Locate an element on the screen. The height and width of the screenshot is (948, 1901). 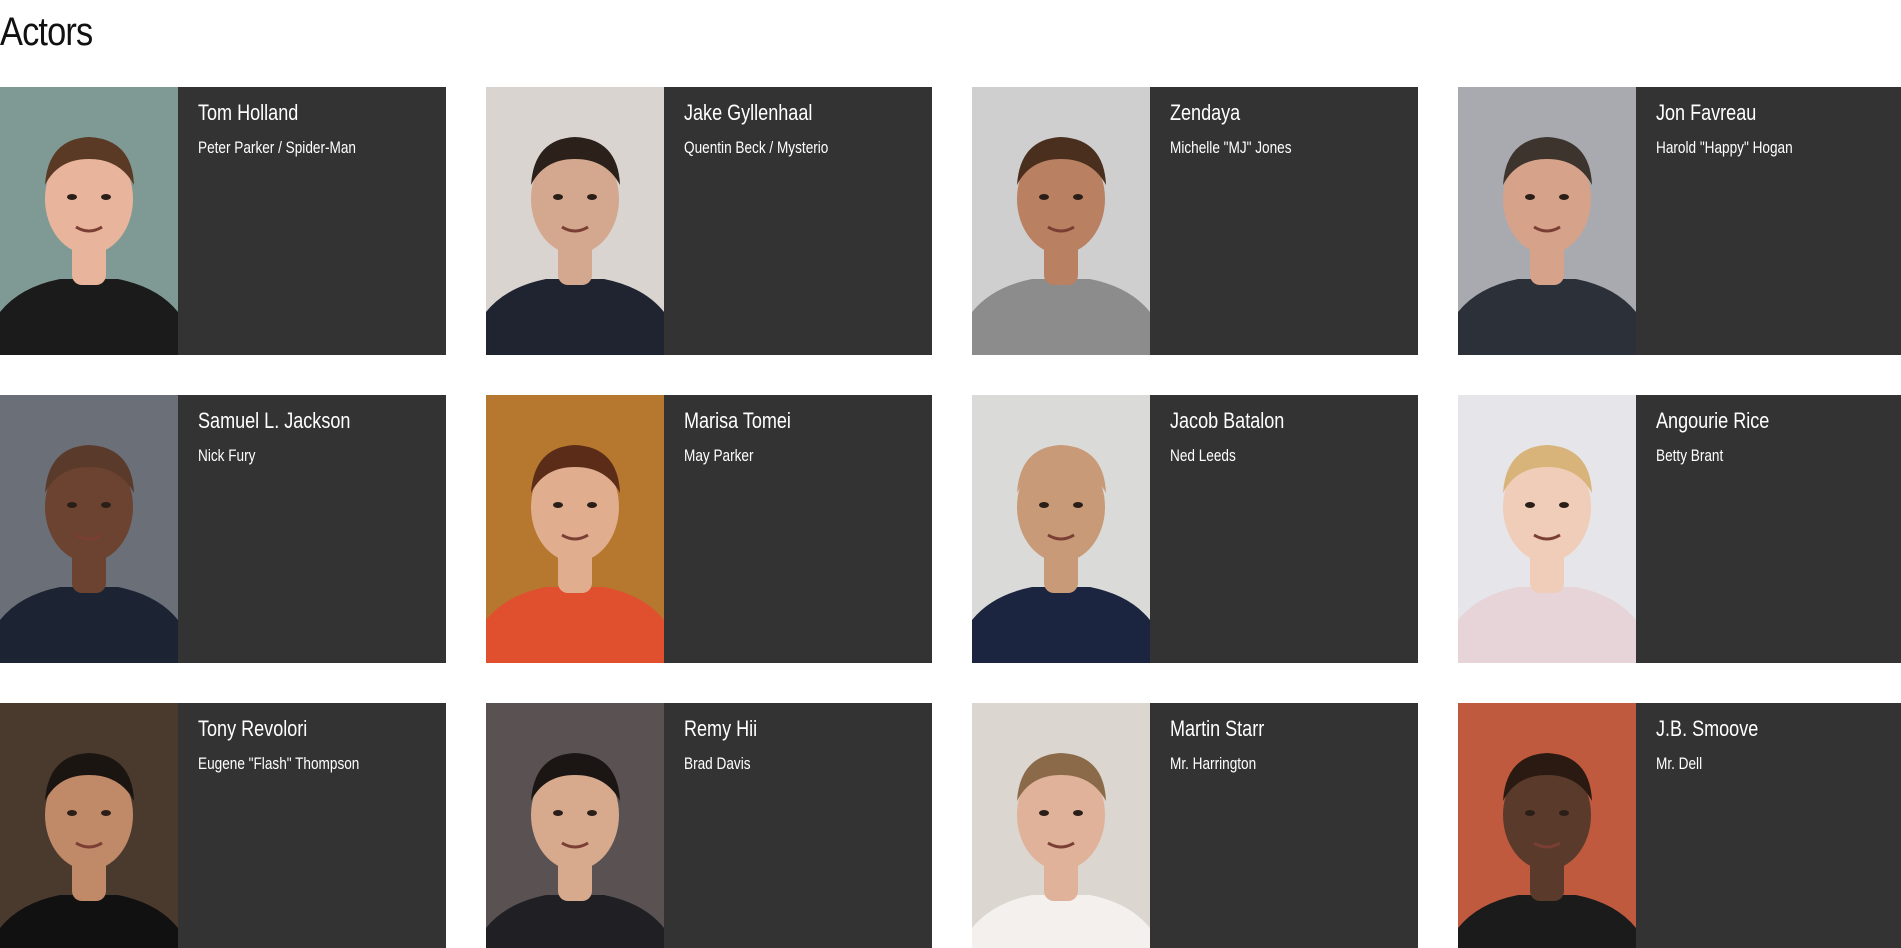
actor-card: Jon Favreau Harold "Happy" Hogan is located at coordinates (1679, 221).